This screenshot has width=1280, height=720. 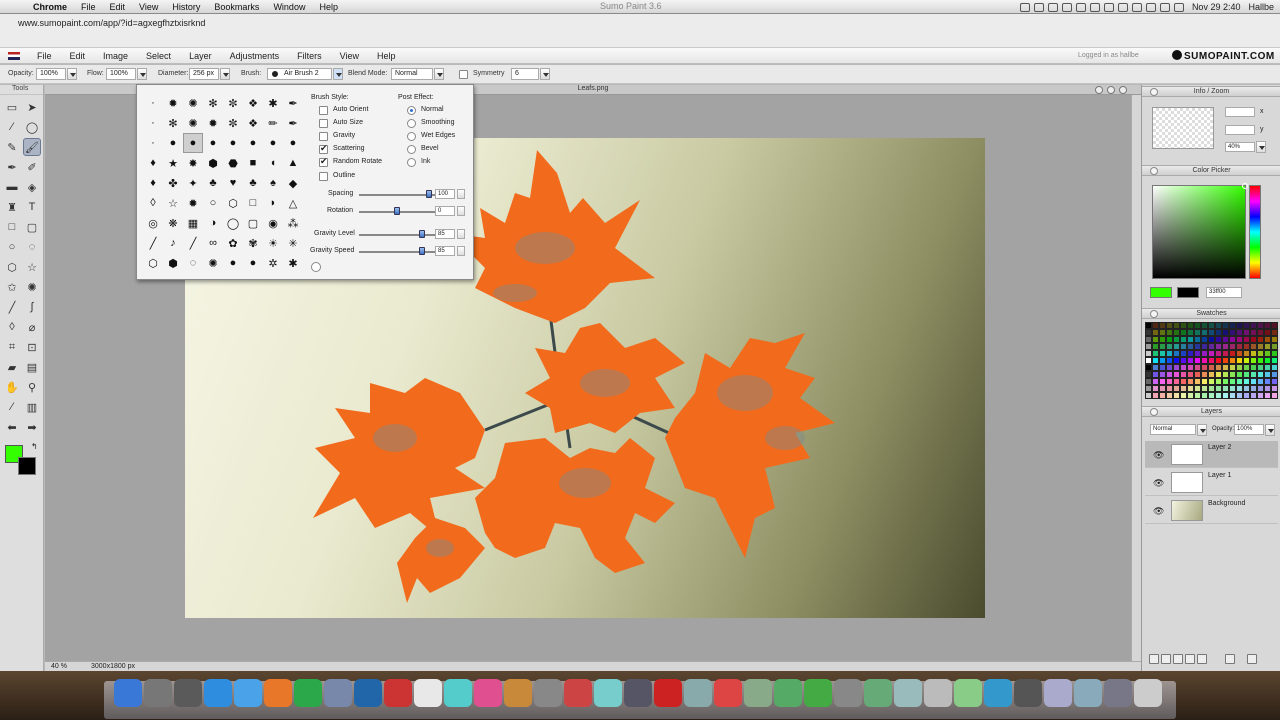 What do you see at coordinates (412, 74) in the screenshot?
I see `blend-mode-select: Normal` at bounding box center [412, 74].